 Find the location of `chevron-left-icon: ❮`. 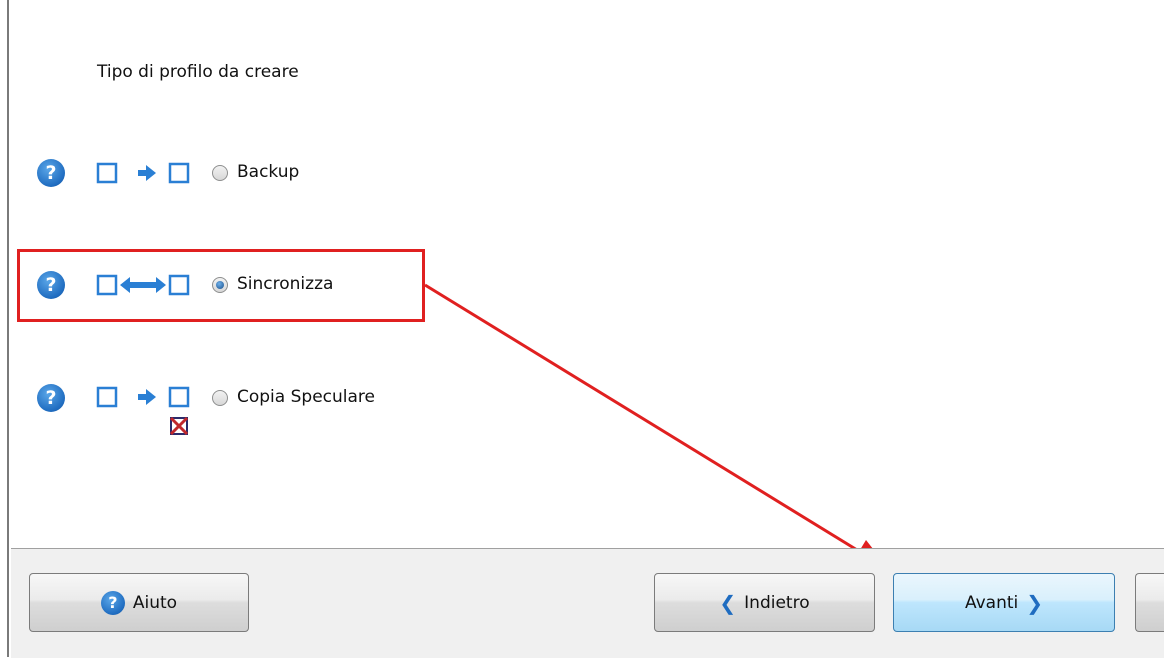

chevron-left-icon: ❮ is located at coordinates (728, 602).